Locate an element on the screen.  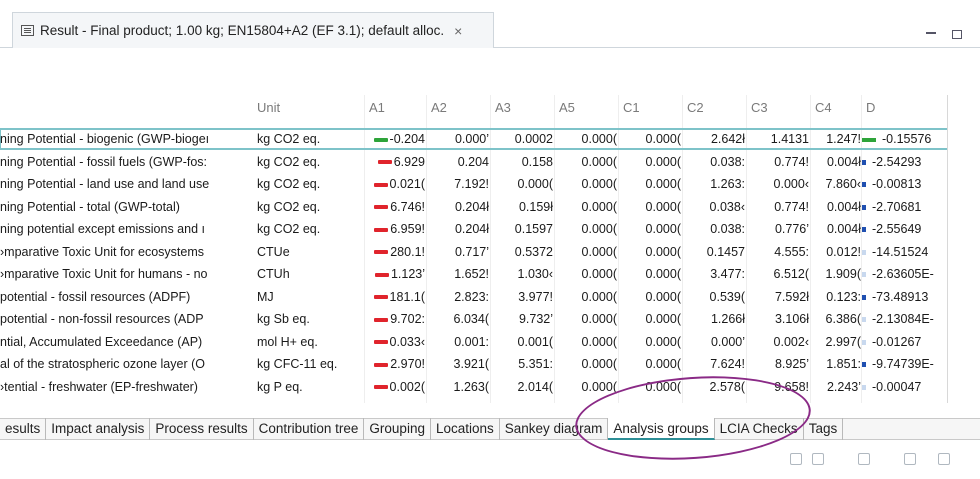
column-header-d: D is located at coordinates (870, 107).